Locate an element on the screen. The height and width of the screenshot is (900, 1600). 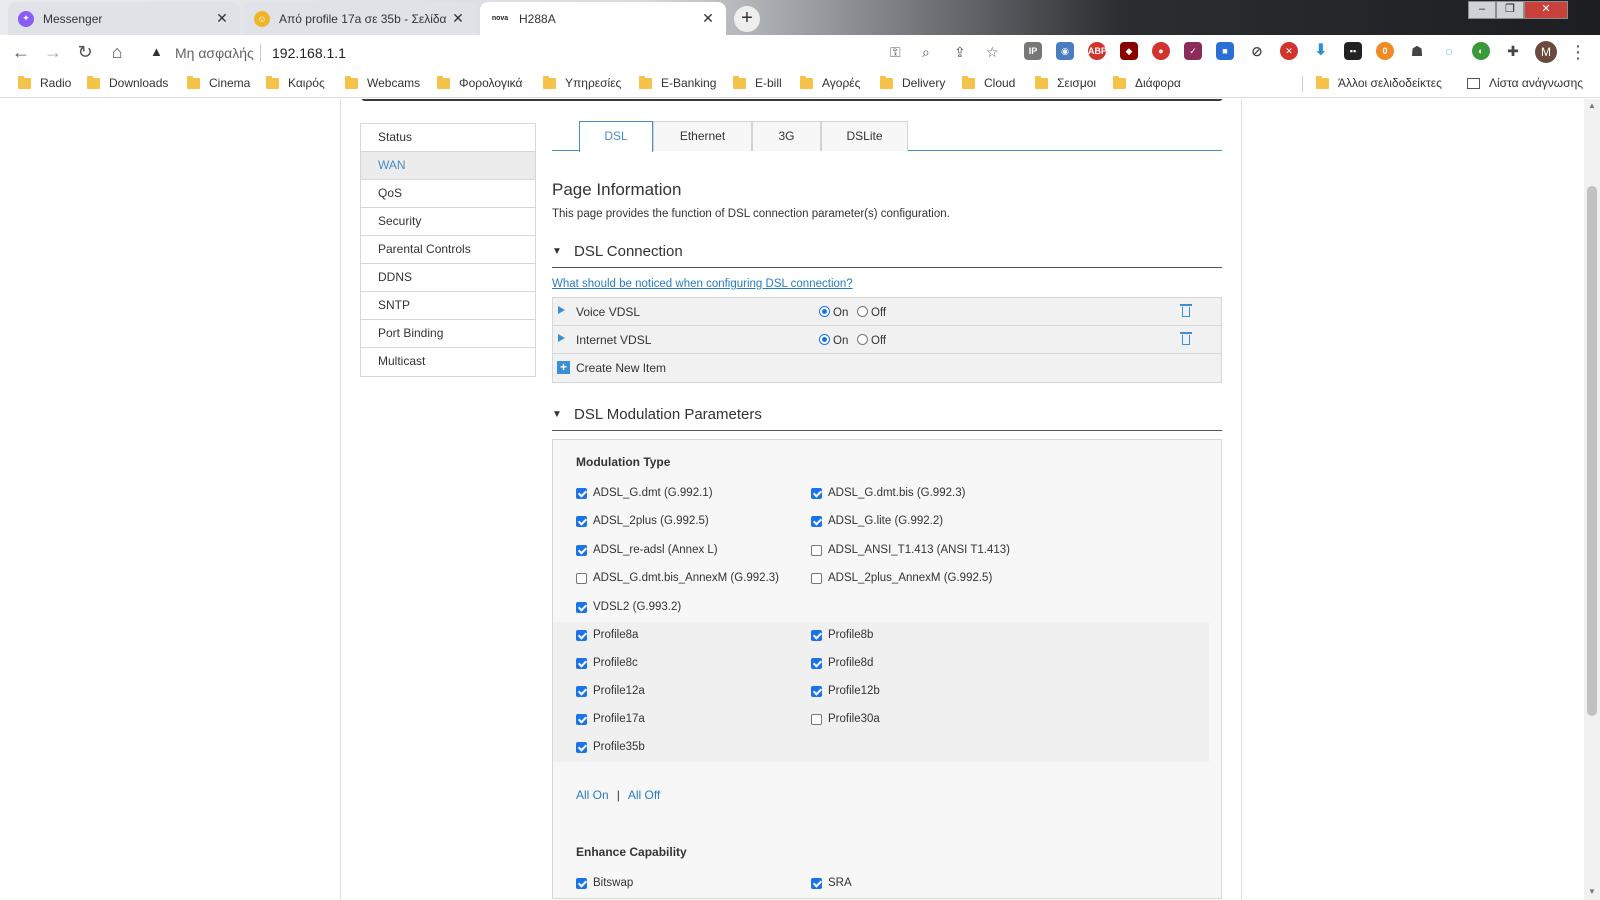
bookmark-folder: Αγορές is located at coordinates (830, 82).